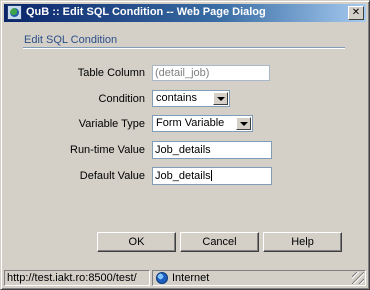  What do you see at coordinates (191, 278) in the screenshot?
I see `zone-label: Internet` at bounding box center [191, 278].